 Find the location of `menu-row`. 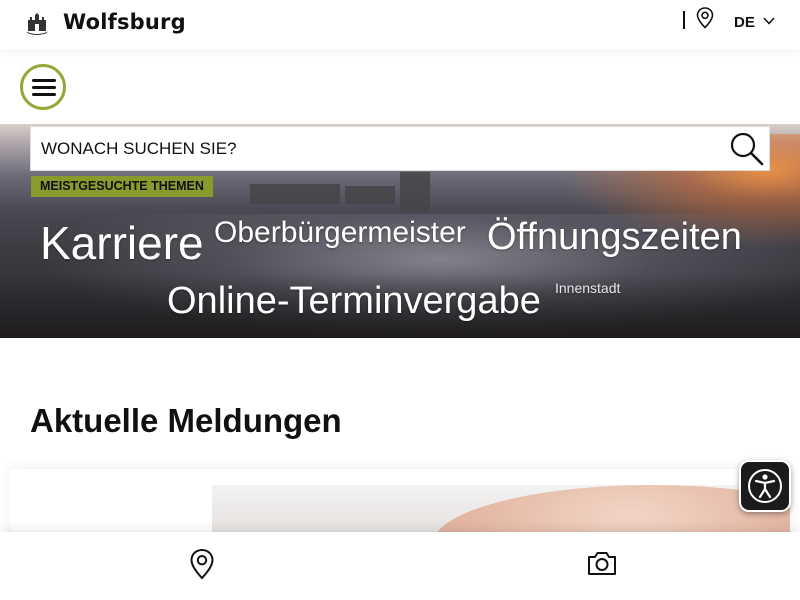

menu-row is located at coordinates (400, 87).